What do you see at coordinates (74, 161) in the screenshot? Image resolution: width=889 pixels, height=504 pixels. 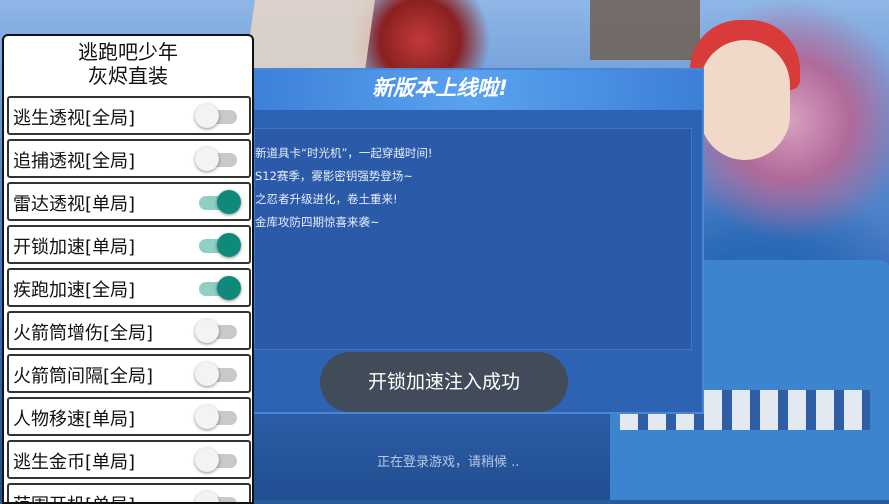 I see `menu-row-label: 追捕透视[全局]` at bounding box center [74, 161].